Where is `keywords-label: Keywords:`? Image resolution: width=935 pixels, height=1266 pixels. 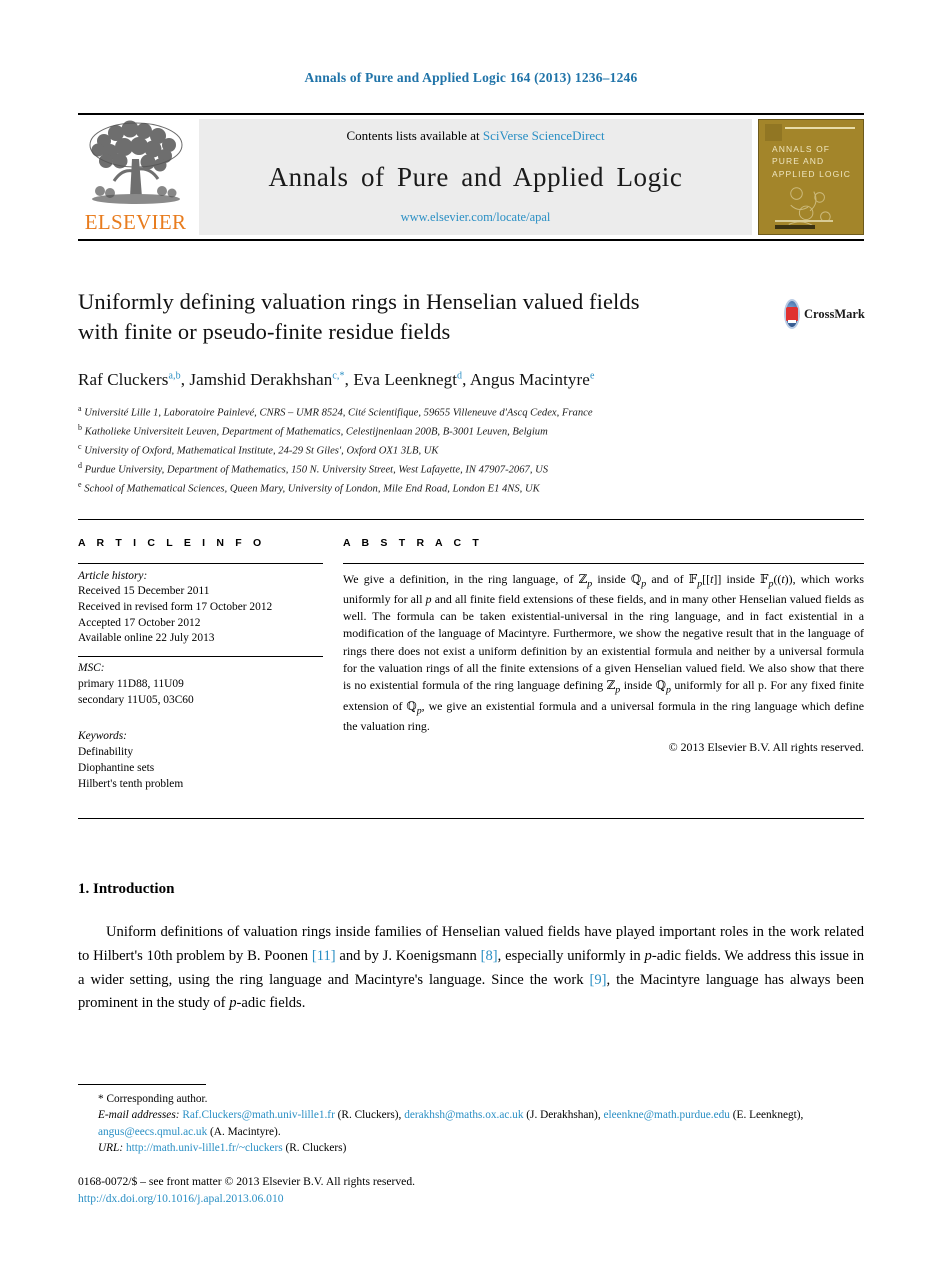
keywords-label: Keywords: is located at coordinates (102, 736).